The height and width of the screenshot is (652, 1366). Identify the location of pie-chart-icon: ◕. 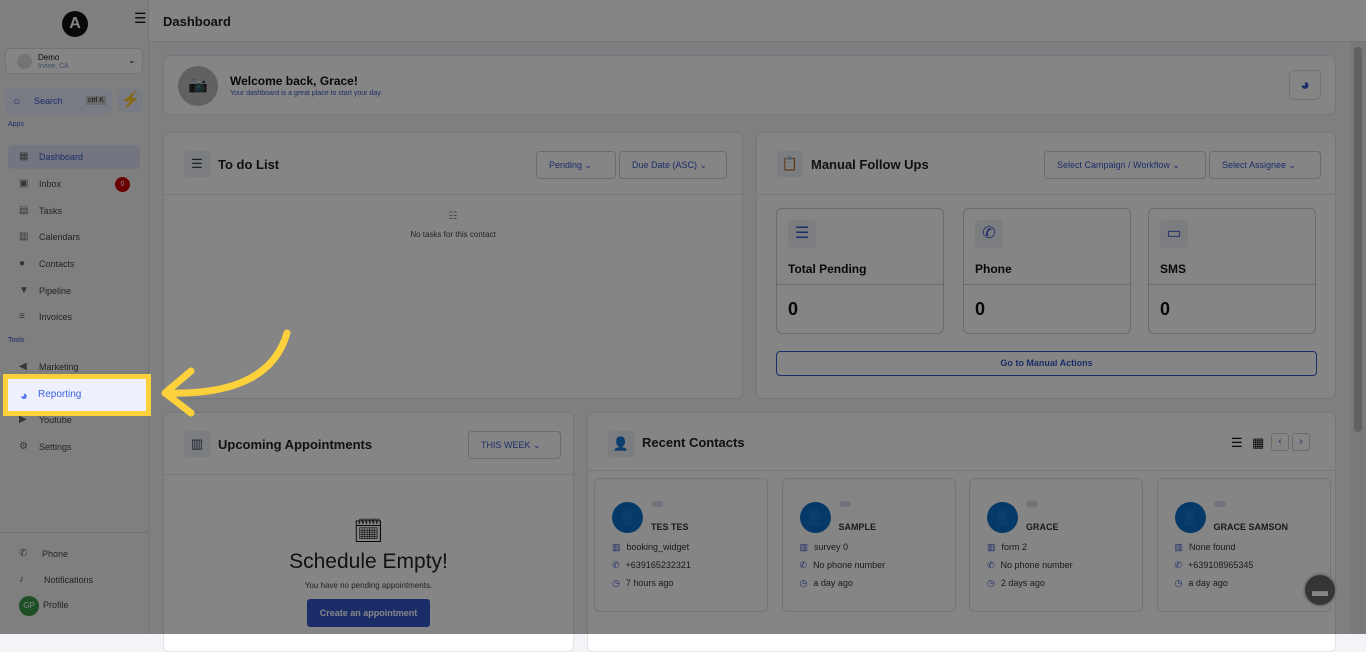
(24, 395).